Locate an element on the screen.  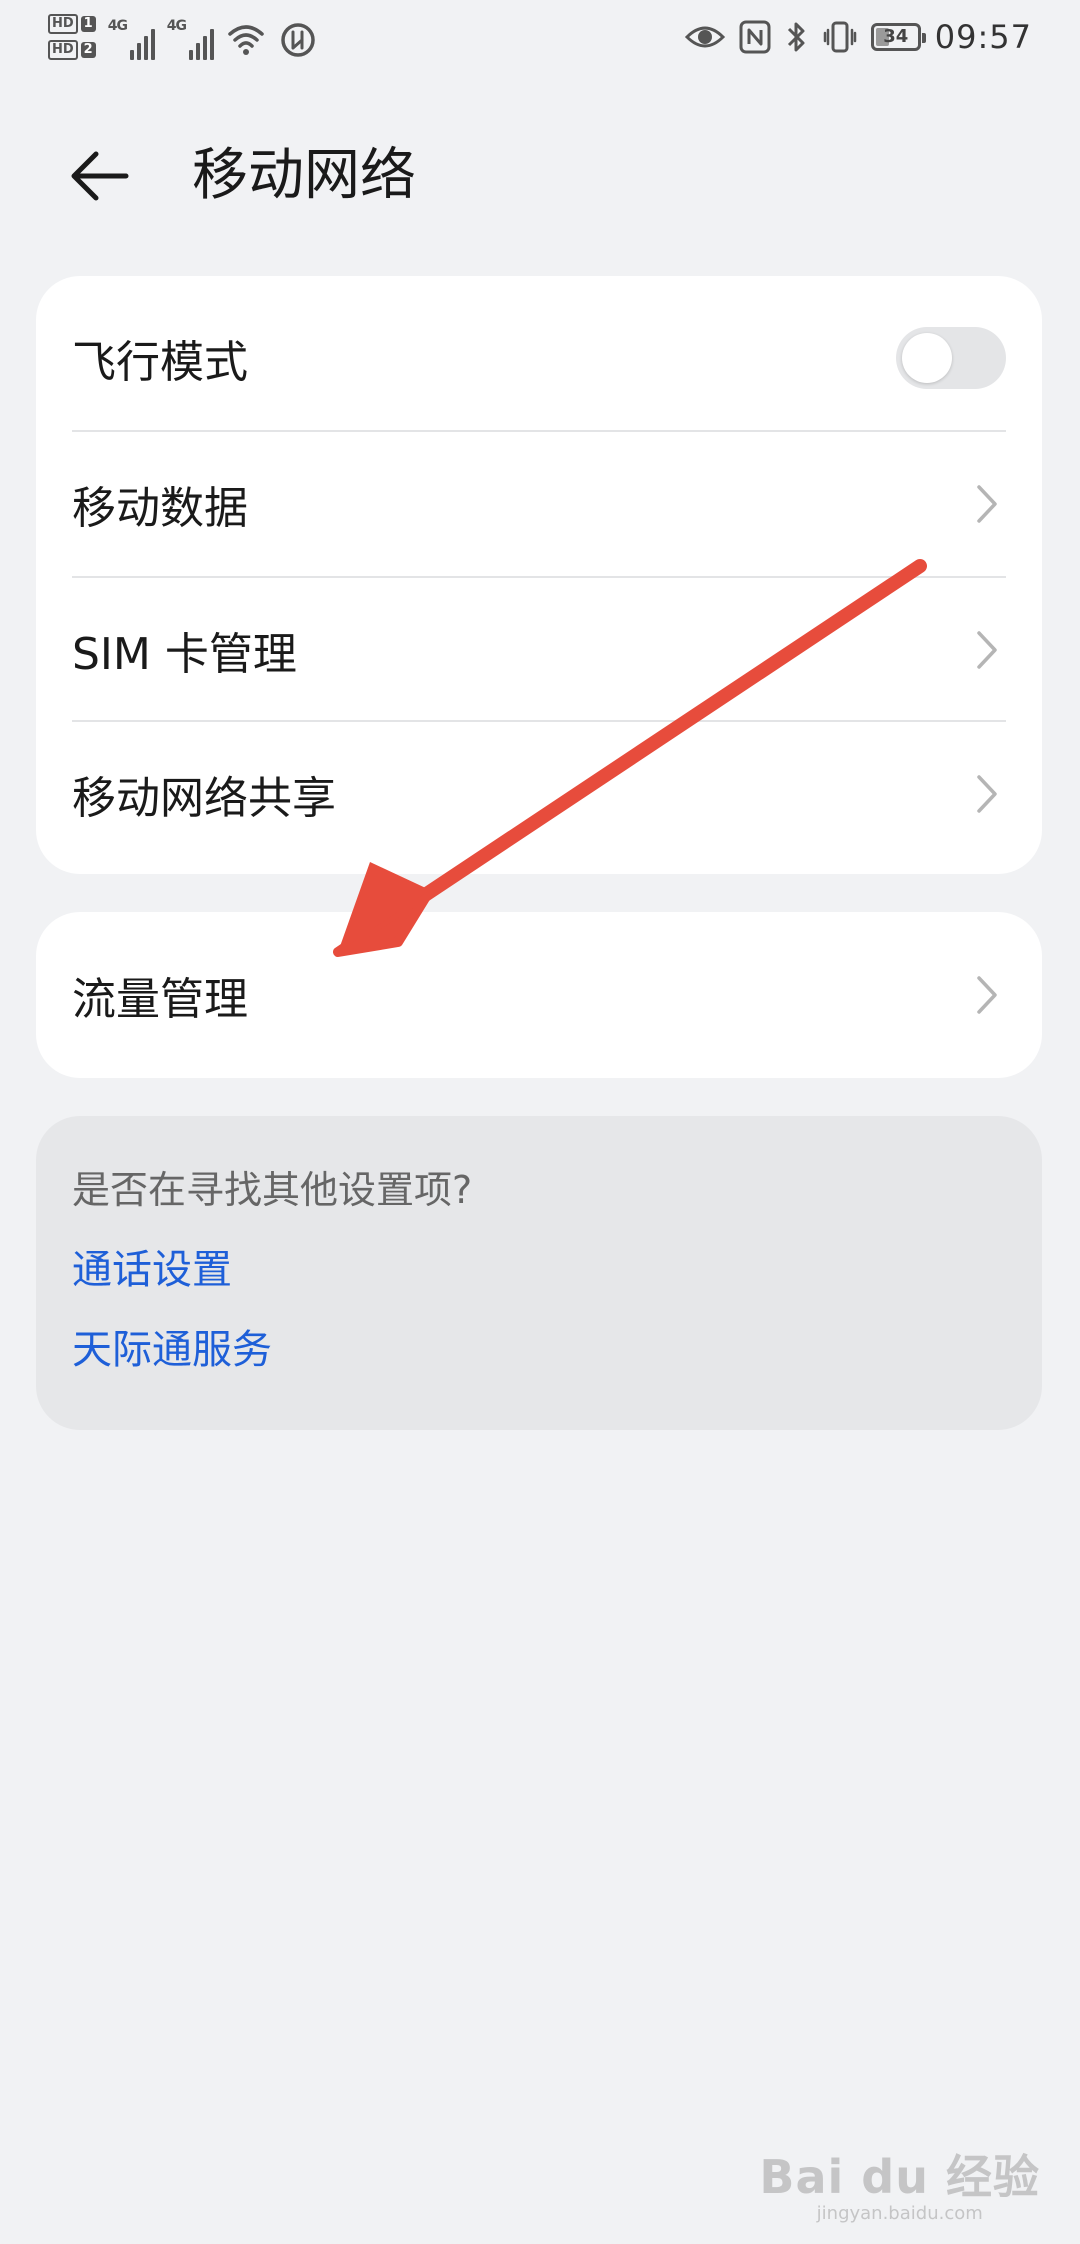
row-sim-management: SIM 卡管理 is located at coordinates (539, 650).